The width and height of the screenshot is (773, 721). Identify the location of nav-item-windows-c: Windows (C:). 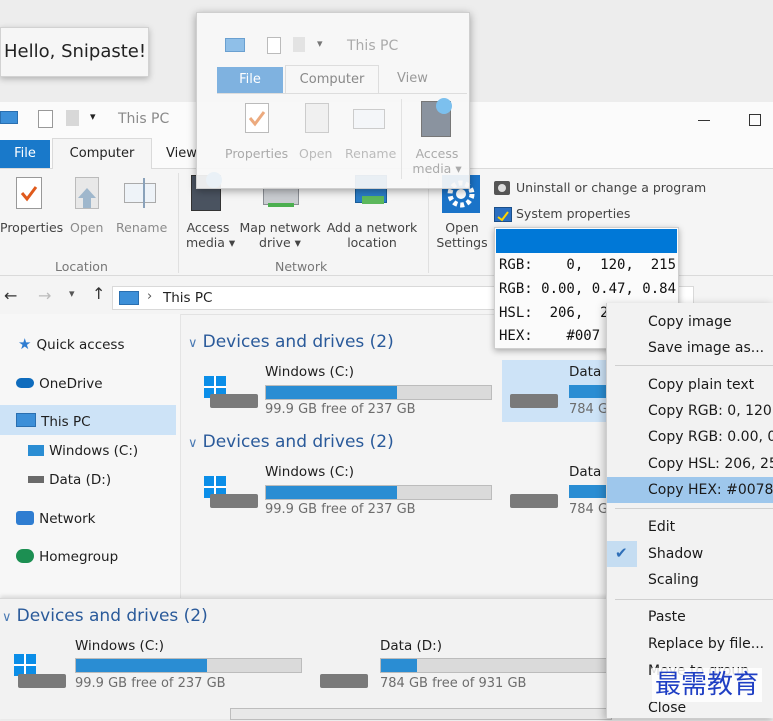
(83, 449).